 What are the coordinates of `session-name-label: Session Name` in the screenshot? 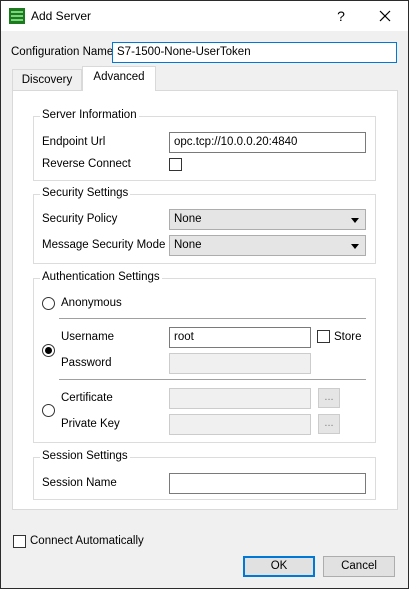 It's located at (79, 483).